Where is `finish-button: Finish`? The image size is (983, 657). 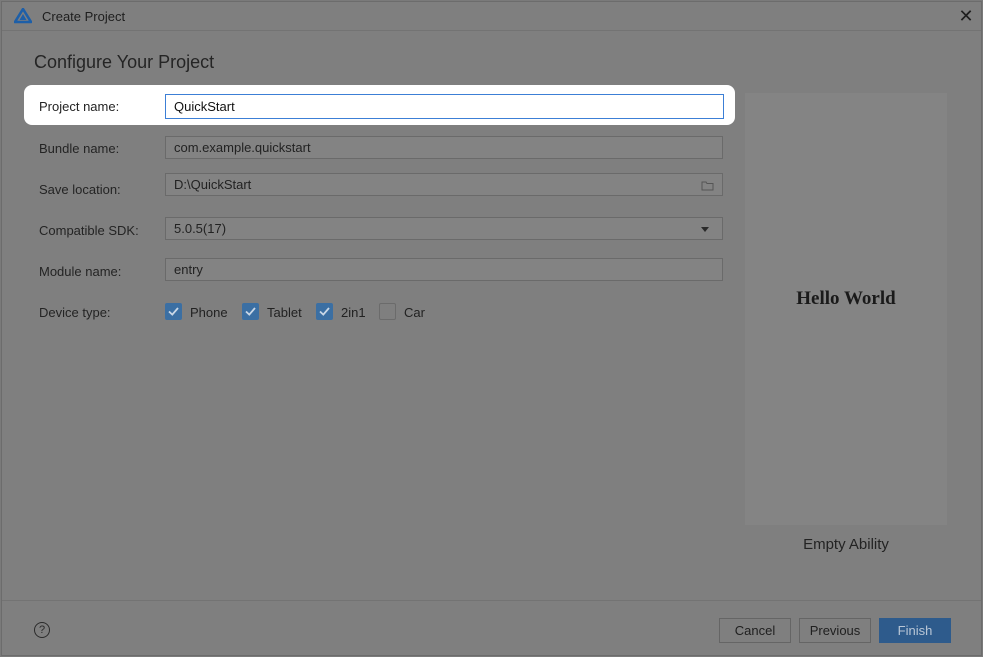 finish-button: Finish is located at coordinates (915, 630).